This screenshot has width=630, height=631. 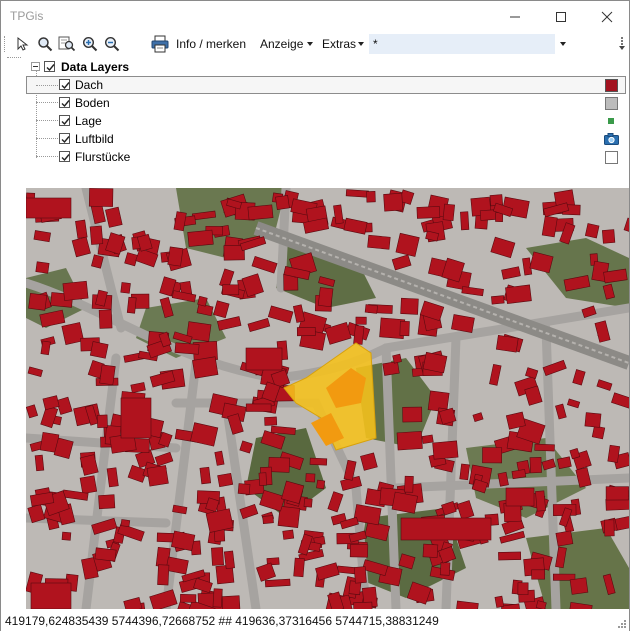 I want to click on layer-checkbox-lage, so click(x=64, y=120).